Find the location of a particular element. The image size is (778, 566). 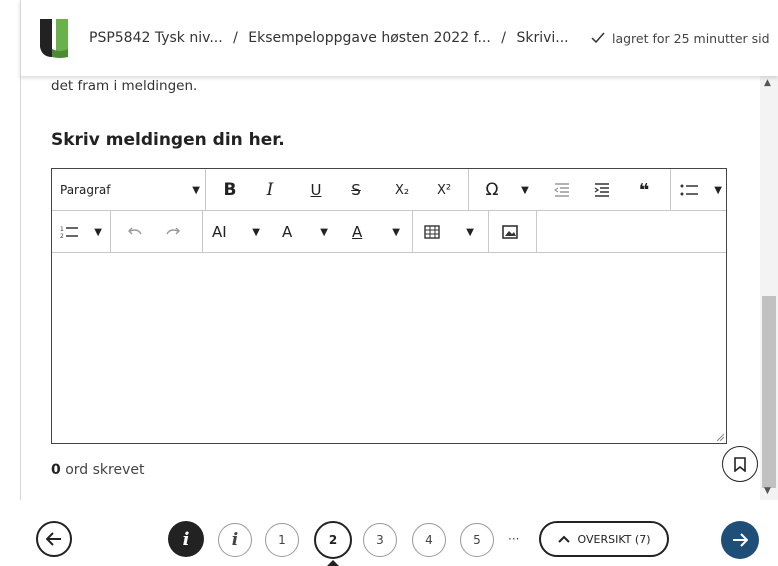

strikethrough-button: S is located at coordinates (356, 190).